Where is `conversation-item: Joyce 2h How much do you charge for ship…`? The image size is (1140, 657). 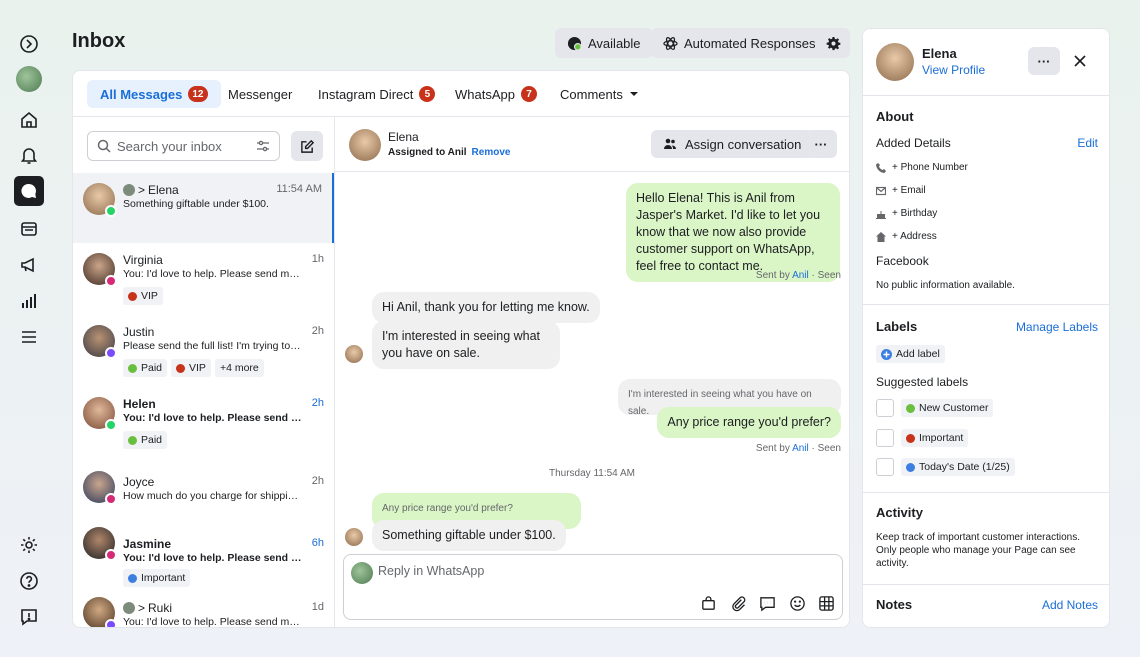
conversation-item: Joyce 2h How much do you charge for ship… is located at coordinates (203, 488).